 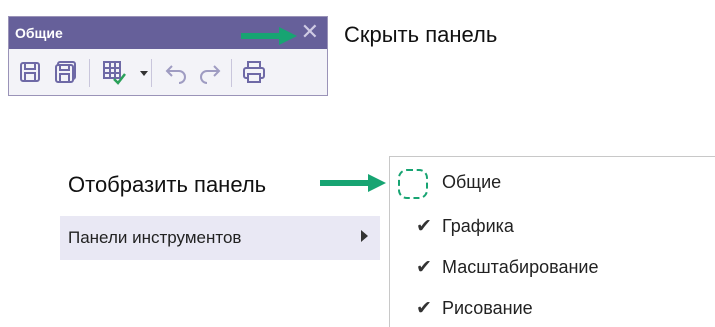 I want to click on submenu-item-drawing: ✔ Рисование, so click(x=552, y=308).